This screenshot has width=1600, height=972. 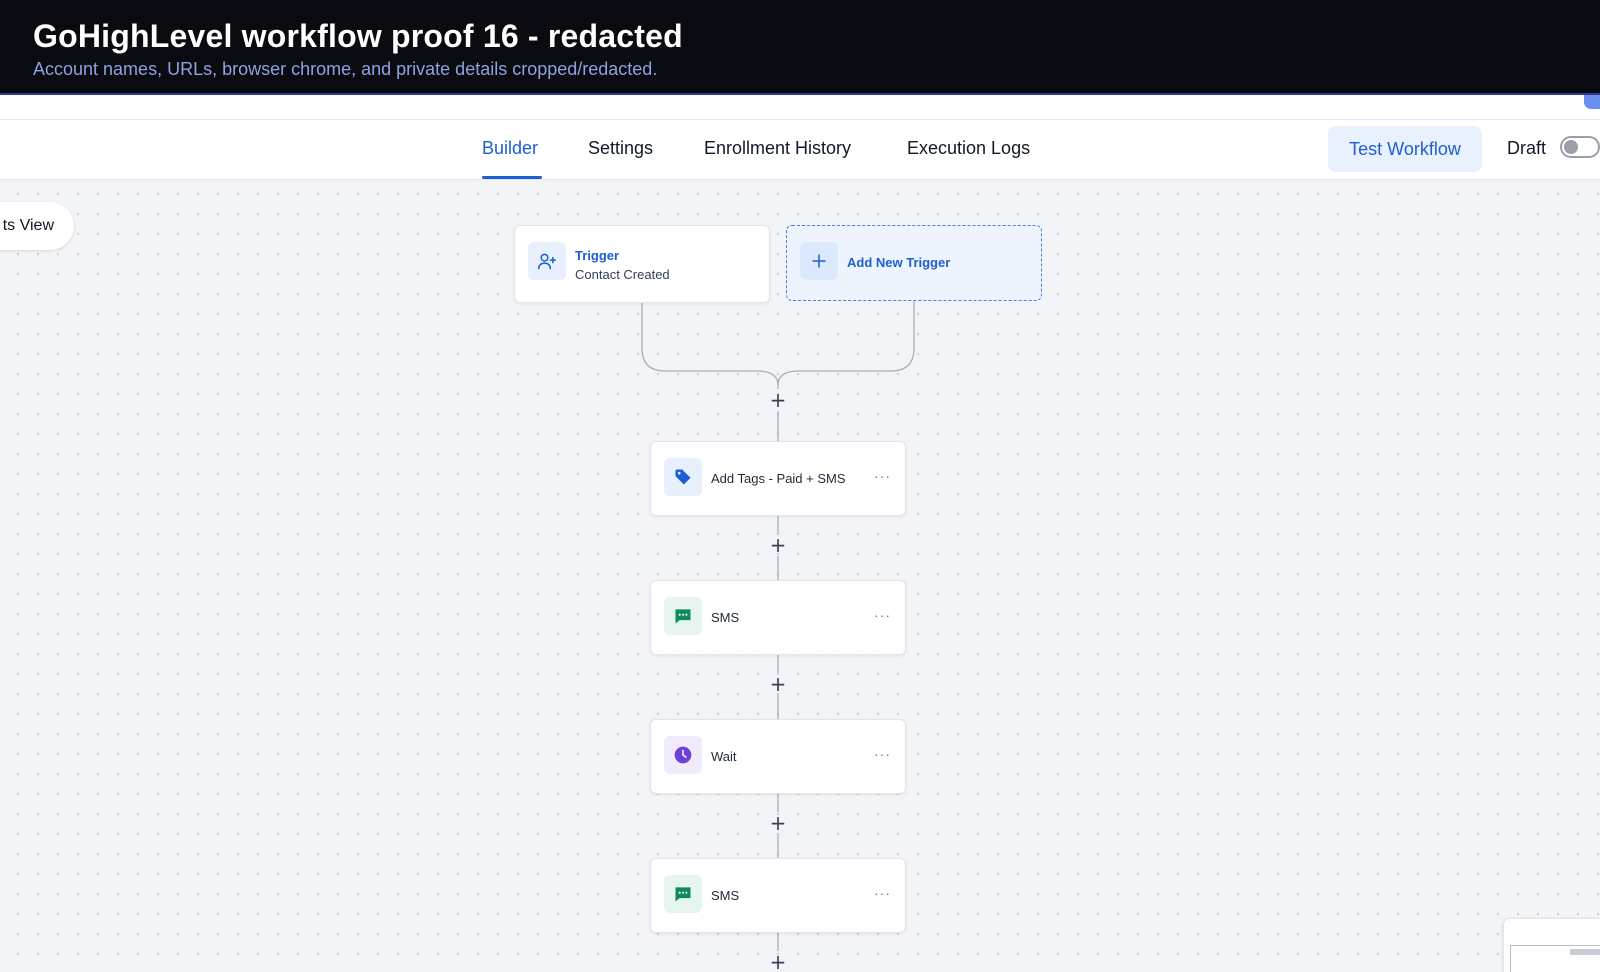 What do you see at coordinates (846, 343) in the screenshot?
I see `add-trigger-connector` at bounding box center [846, 343].